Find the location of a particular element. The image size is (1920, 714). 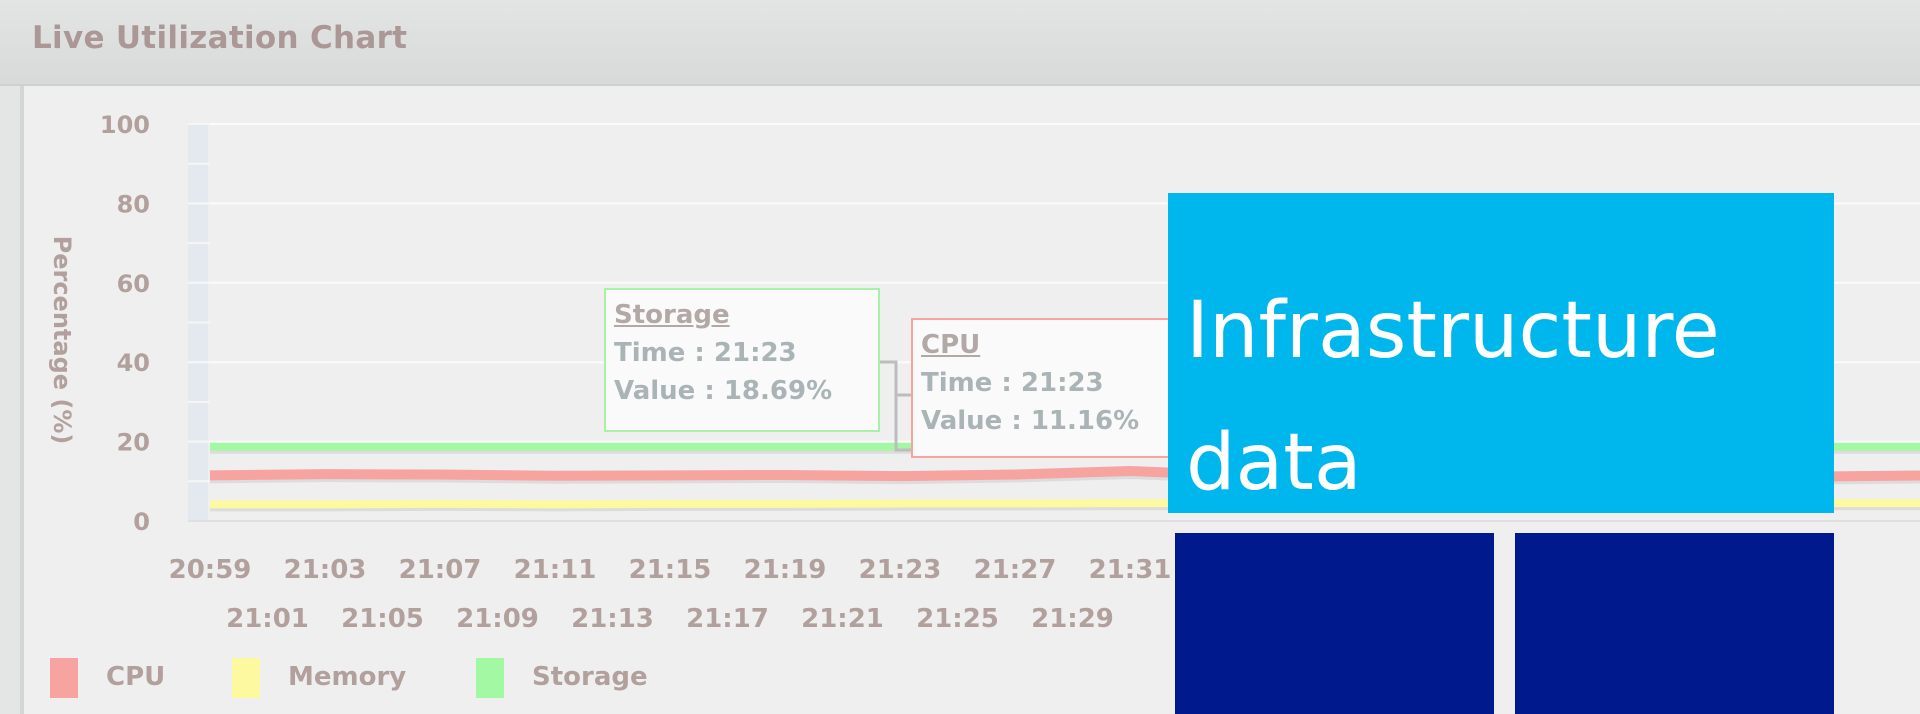

y-tick-label: 40 is located at coordinates (133, 363).